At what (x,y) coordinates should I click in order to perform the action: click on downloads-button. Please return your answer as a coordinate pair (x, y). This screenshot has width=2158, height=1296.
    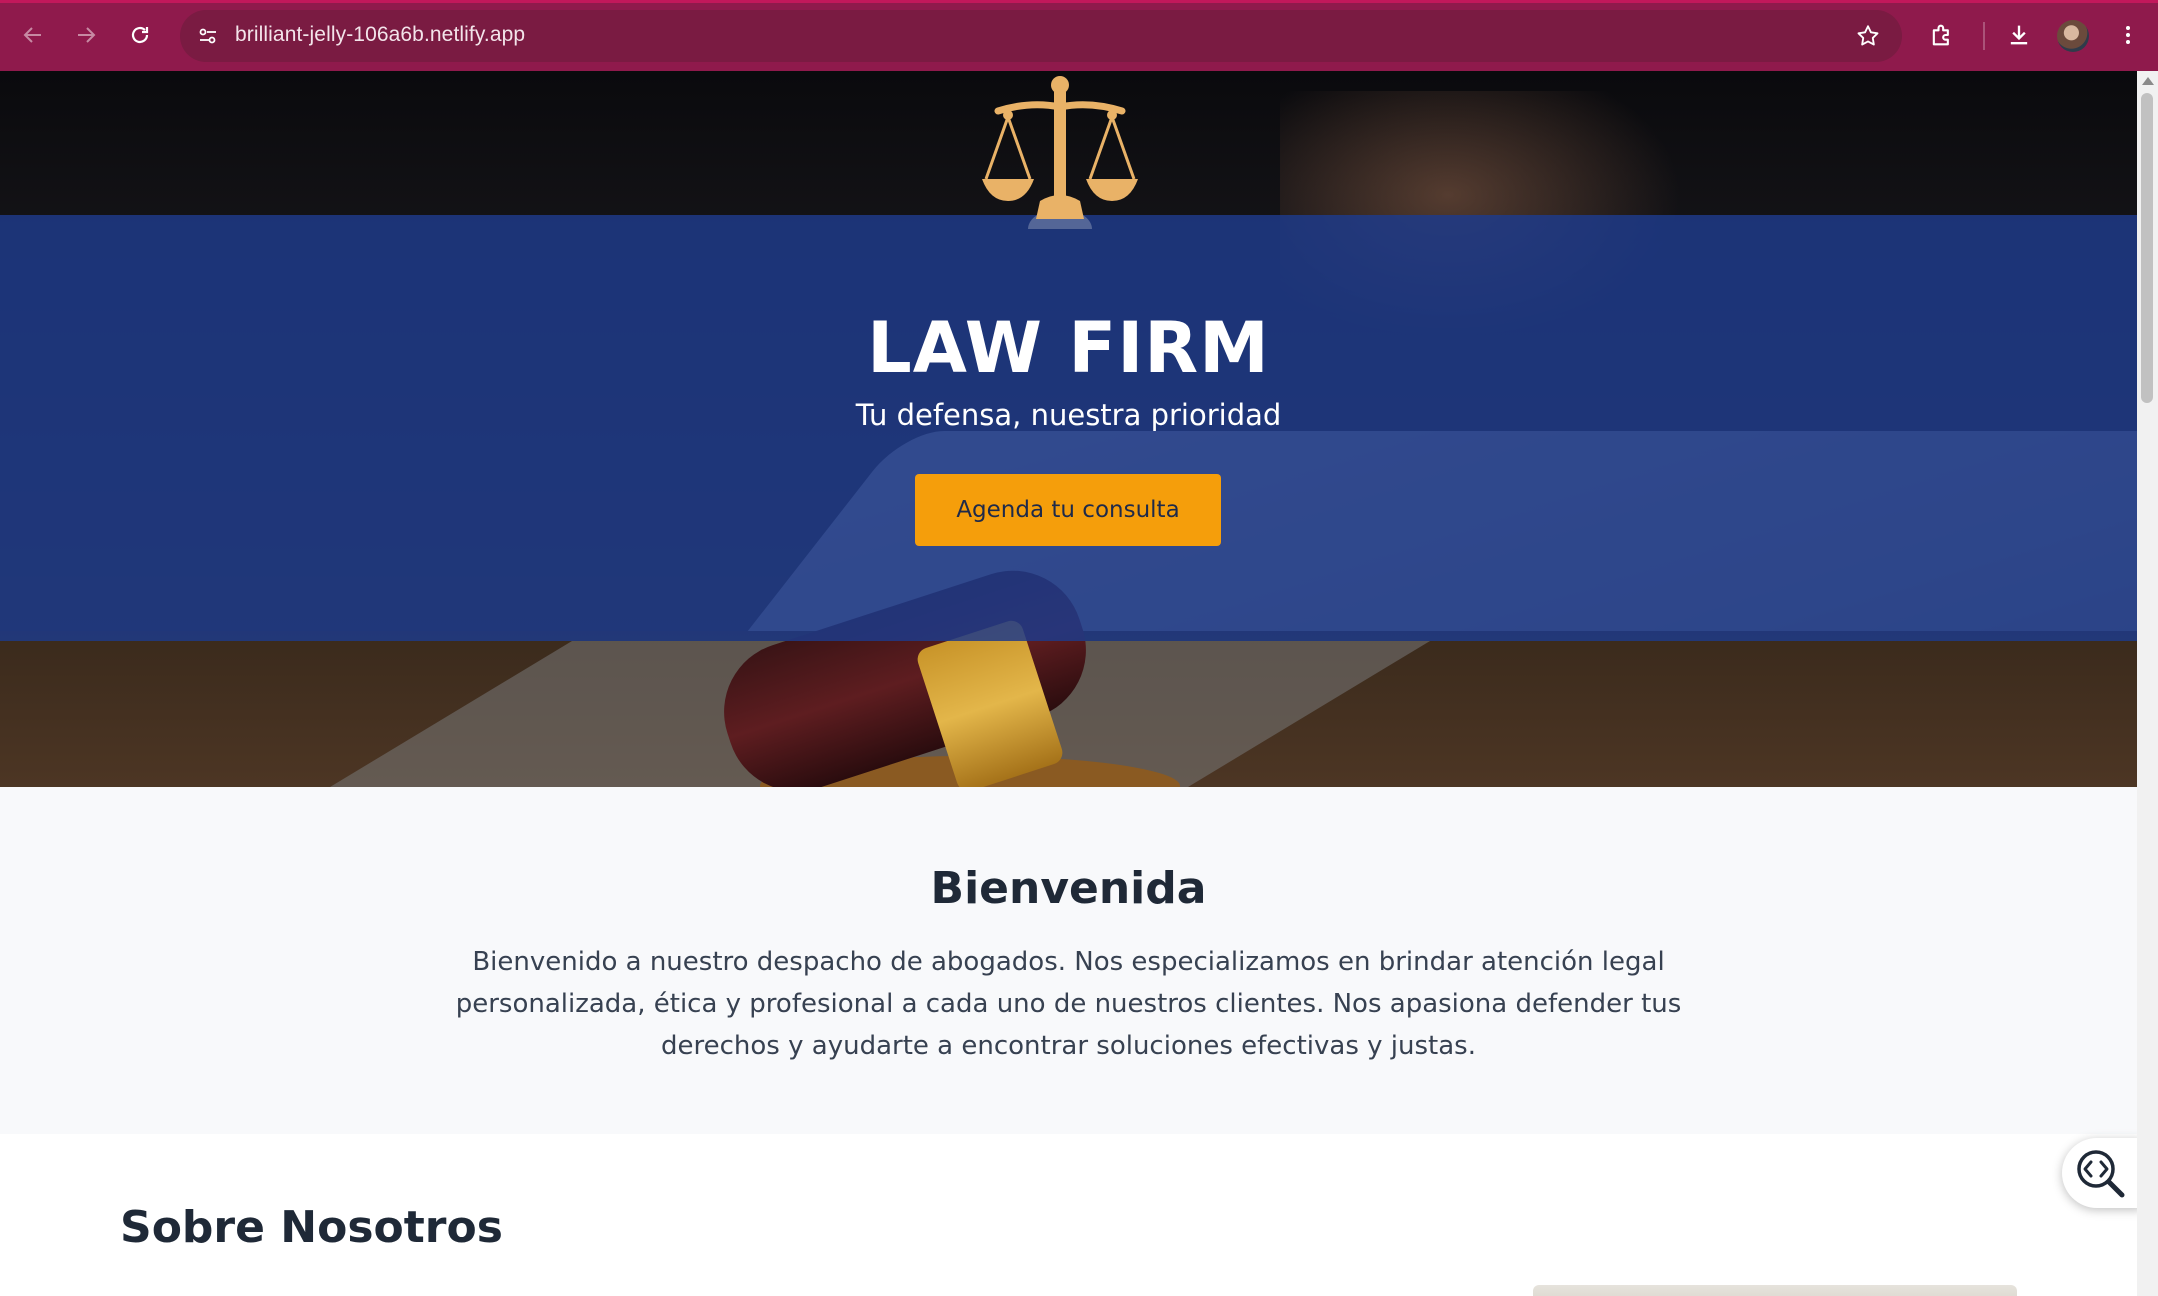
    Looking at the image, I should click on (2019, 35).